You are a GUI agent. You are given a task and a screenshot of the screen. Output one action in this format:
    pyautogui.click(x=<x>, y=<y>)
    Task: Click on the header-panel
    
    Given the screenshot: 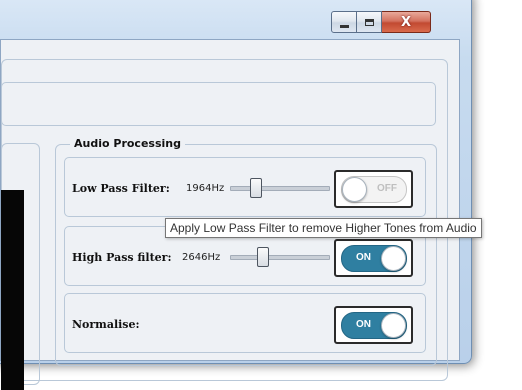 What is the action you would take?
    pyautogui.click(x=218, y=104)
    